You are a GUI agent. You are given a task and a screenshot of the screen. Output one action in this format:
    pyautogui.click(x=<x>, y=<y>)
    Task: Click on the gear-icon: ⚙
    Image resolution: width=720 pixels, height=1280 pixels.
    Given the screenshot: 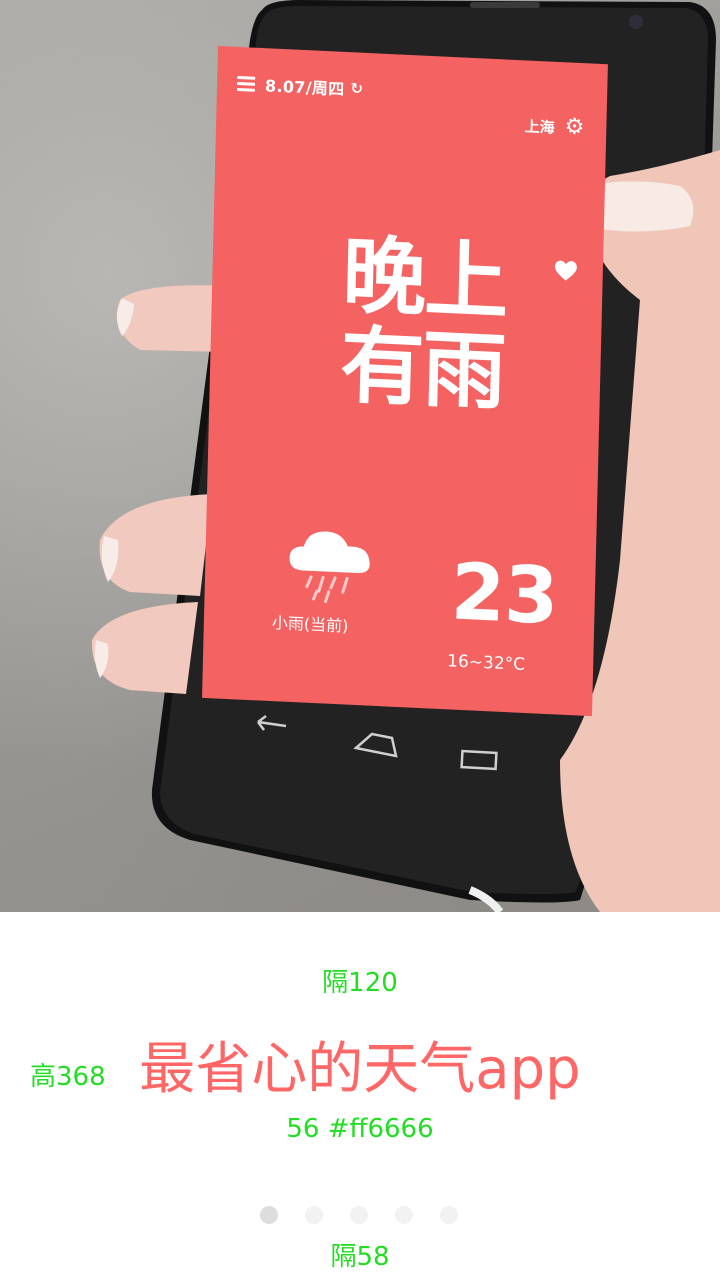 What is the action you would take?
    pyautogui.click(x=574, y=127)
    